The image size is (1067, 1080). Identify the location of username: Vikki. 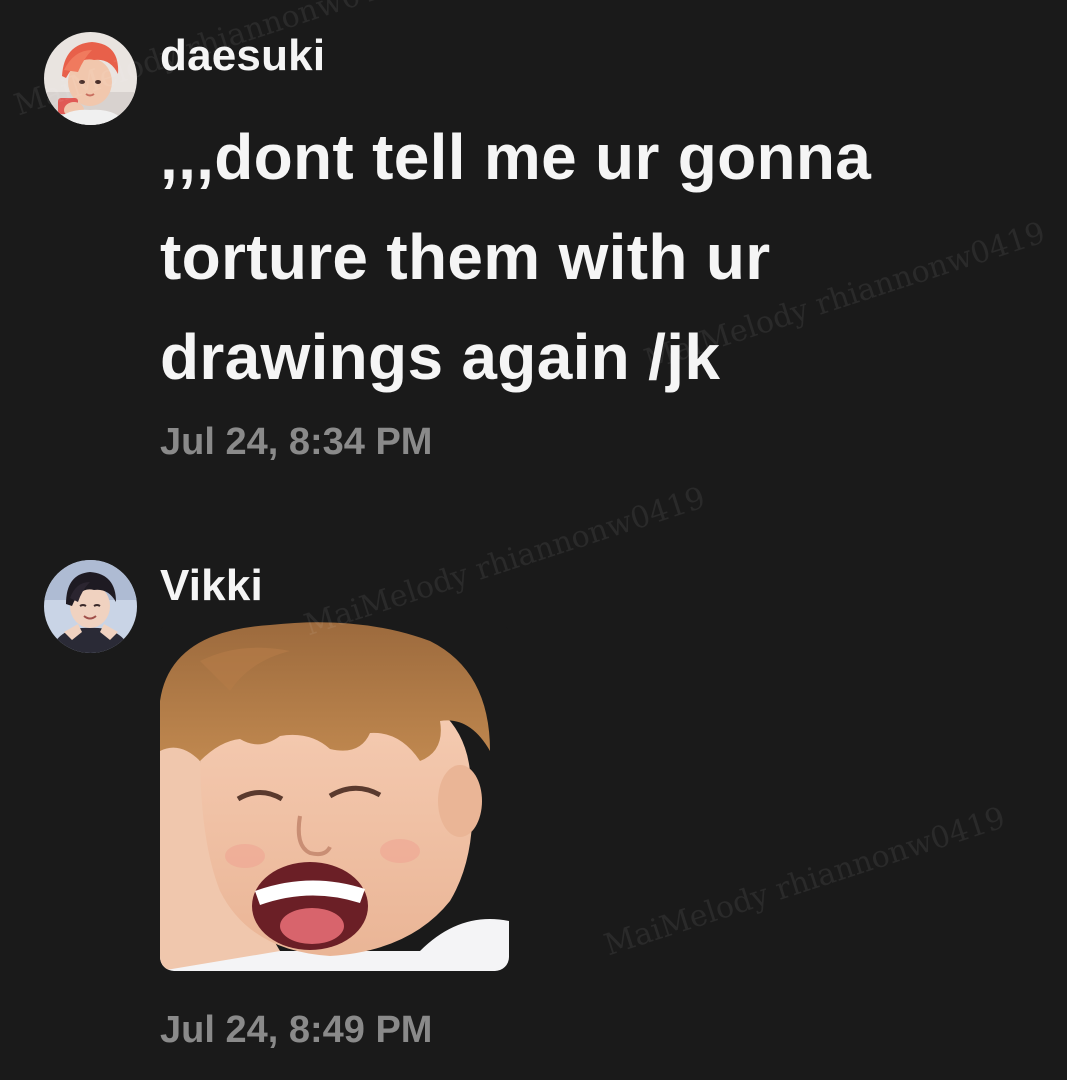
(211, 586).